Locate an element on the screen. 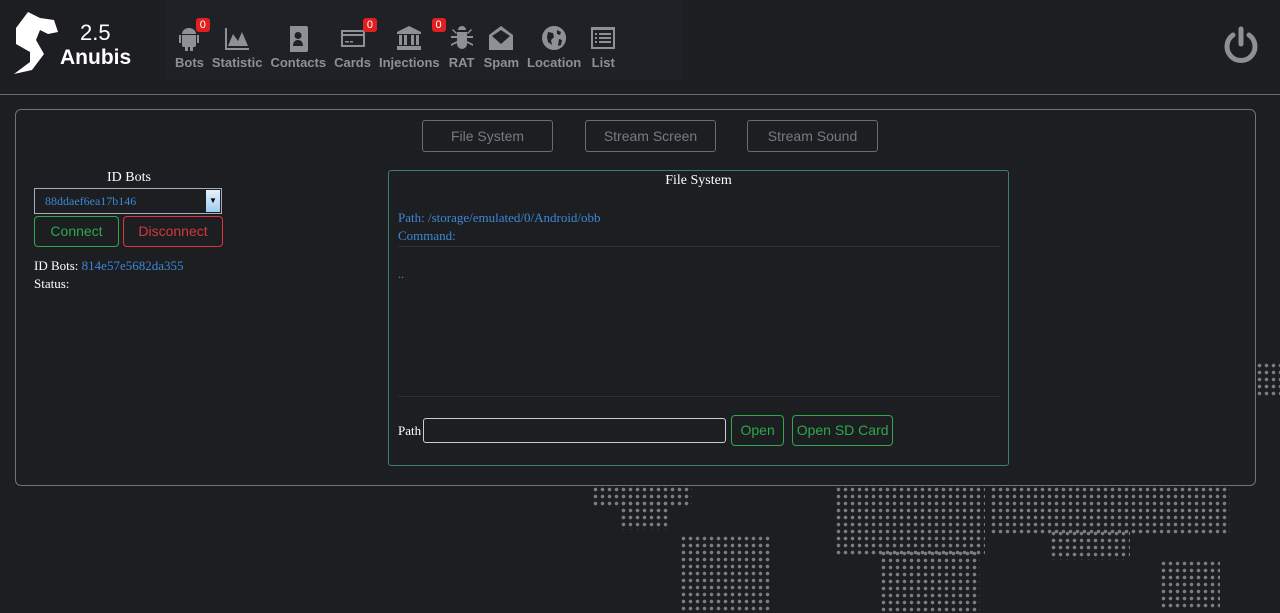 The height and width of the screenshot is (613, 1280). disconnect-button: Disconnect is located at coordinates (173, 231).